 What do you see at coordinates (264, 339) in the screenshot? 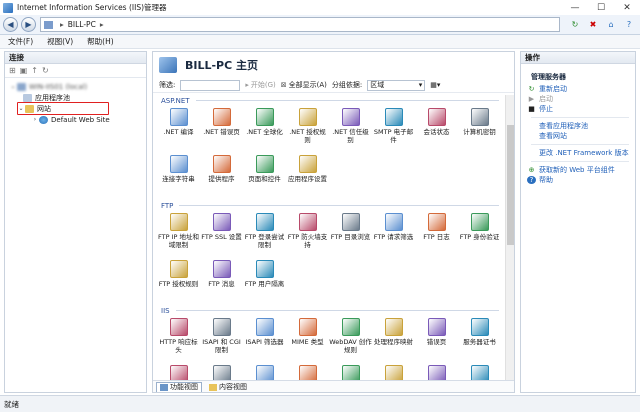
I see `feature-item: ISAPI 筛选器` at bounding box center [264, 339].